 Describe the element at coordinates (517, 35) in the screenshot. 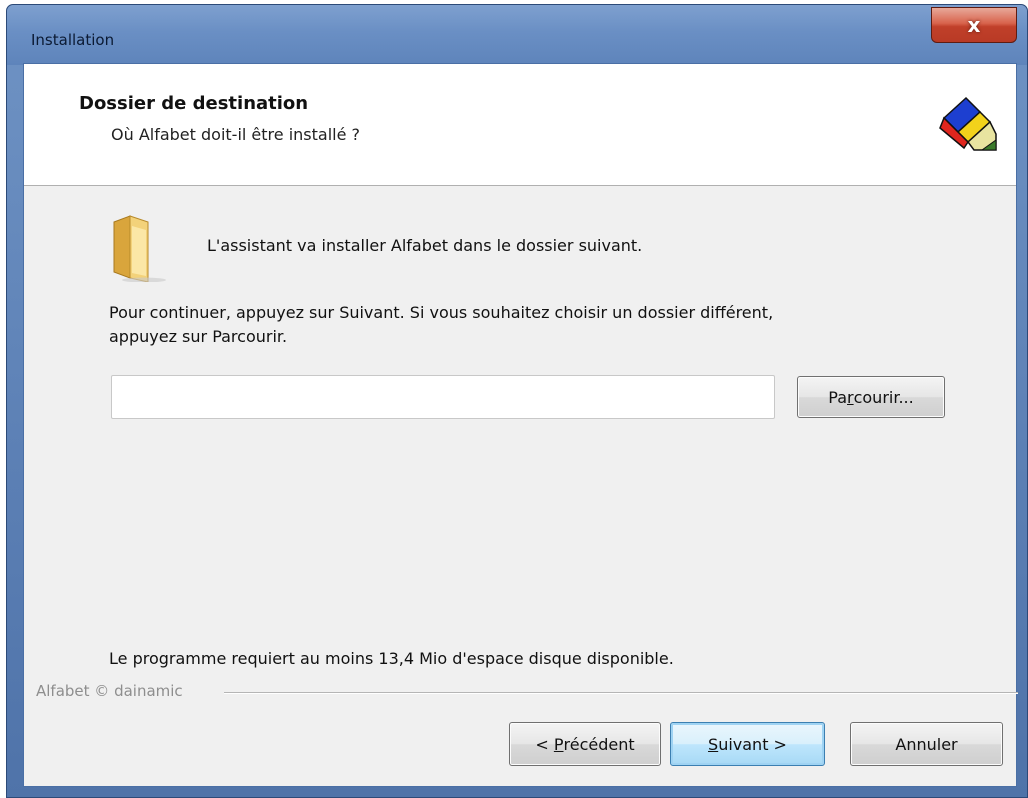

I see `title-bar: Installation x` at that location.